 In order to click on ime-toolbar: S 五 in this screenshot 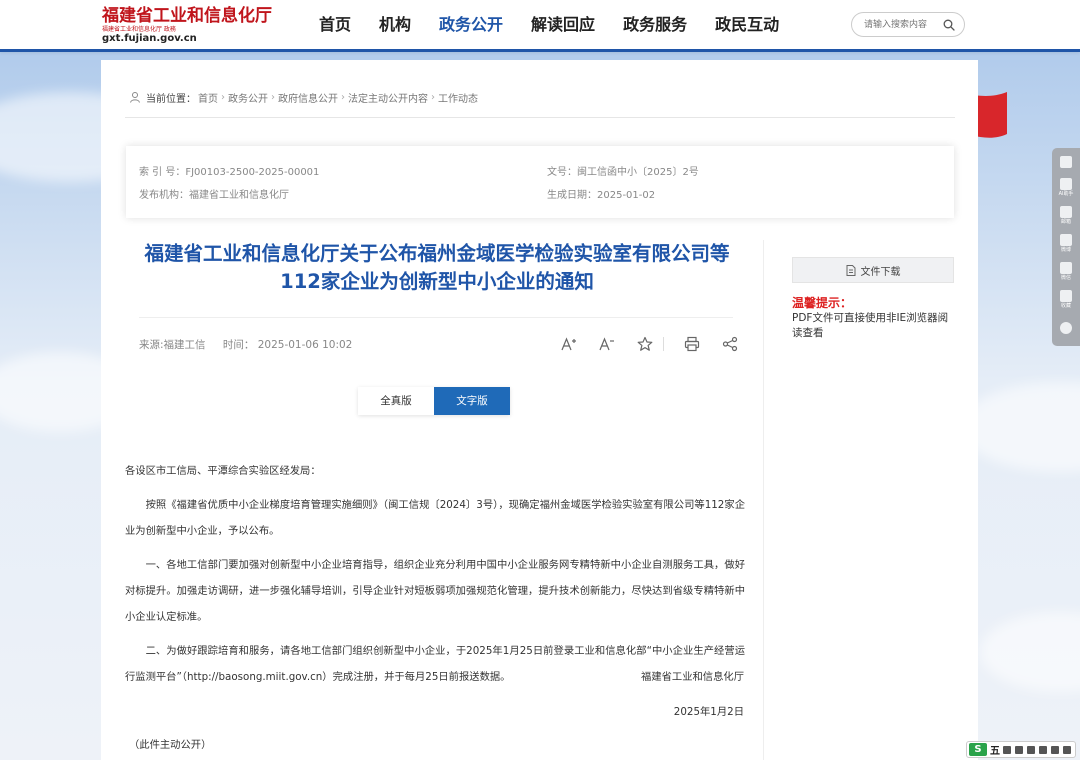, I will do `click(1021, 749)`.